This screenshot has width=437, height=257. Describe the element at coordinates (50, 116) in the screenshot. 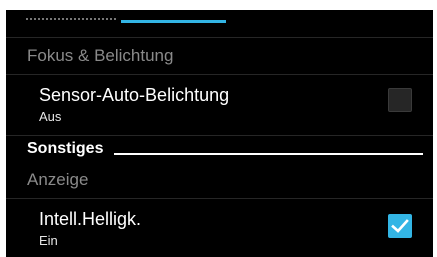

I see `preference-summary: Aus` at that location.